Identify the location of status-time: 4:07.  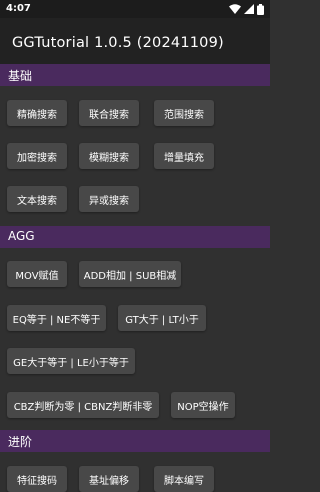
(18, 8).